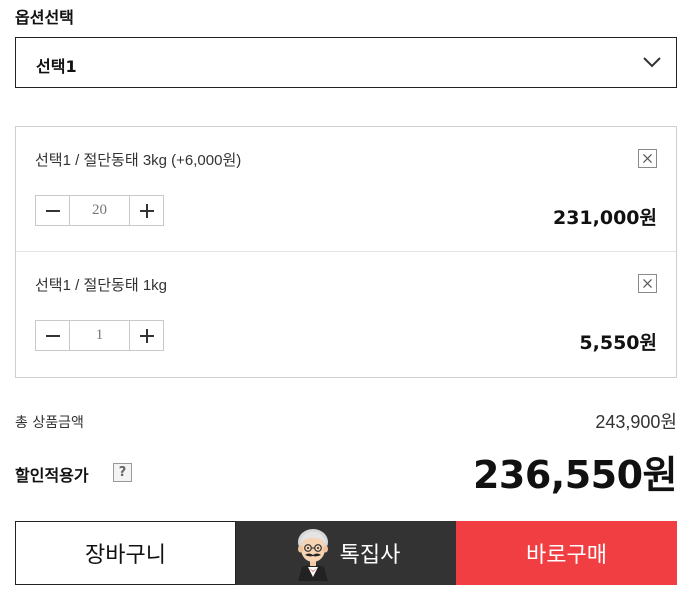 The width and height of the screenshot is (695, 610). What do you see at coordinates (122, 472) in the screenshot?
I see `help-icon: ?` at bounding box center [122, 472].